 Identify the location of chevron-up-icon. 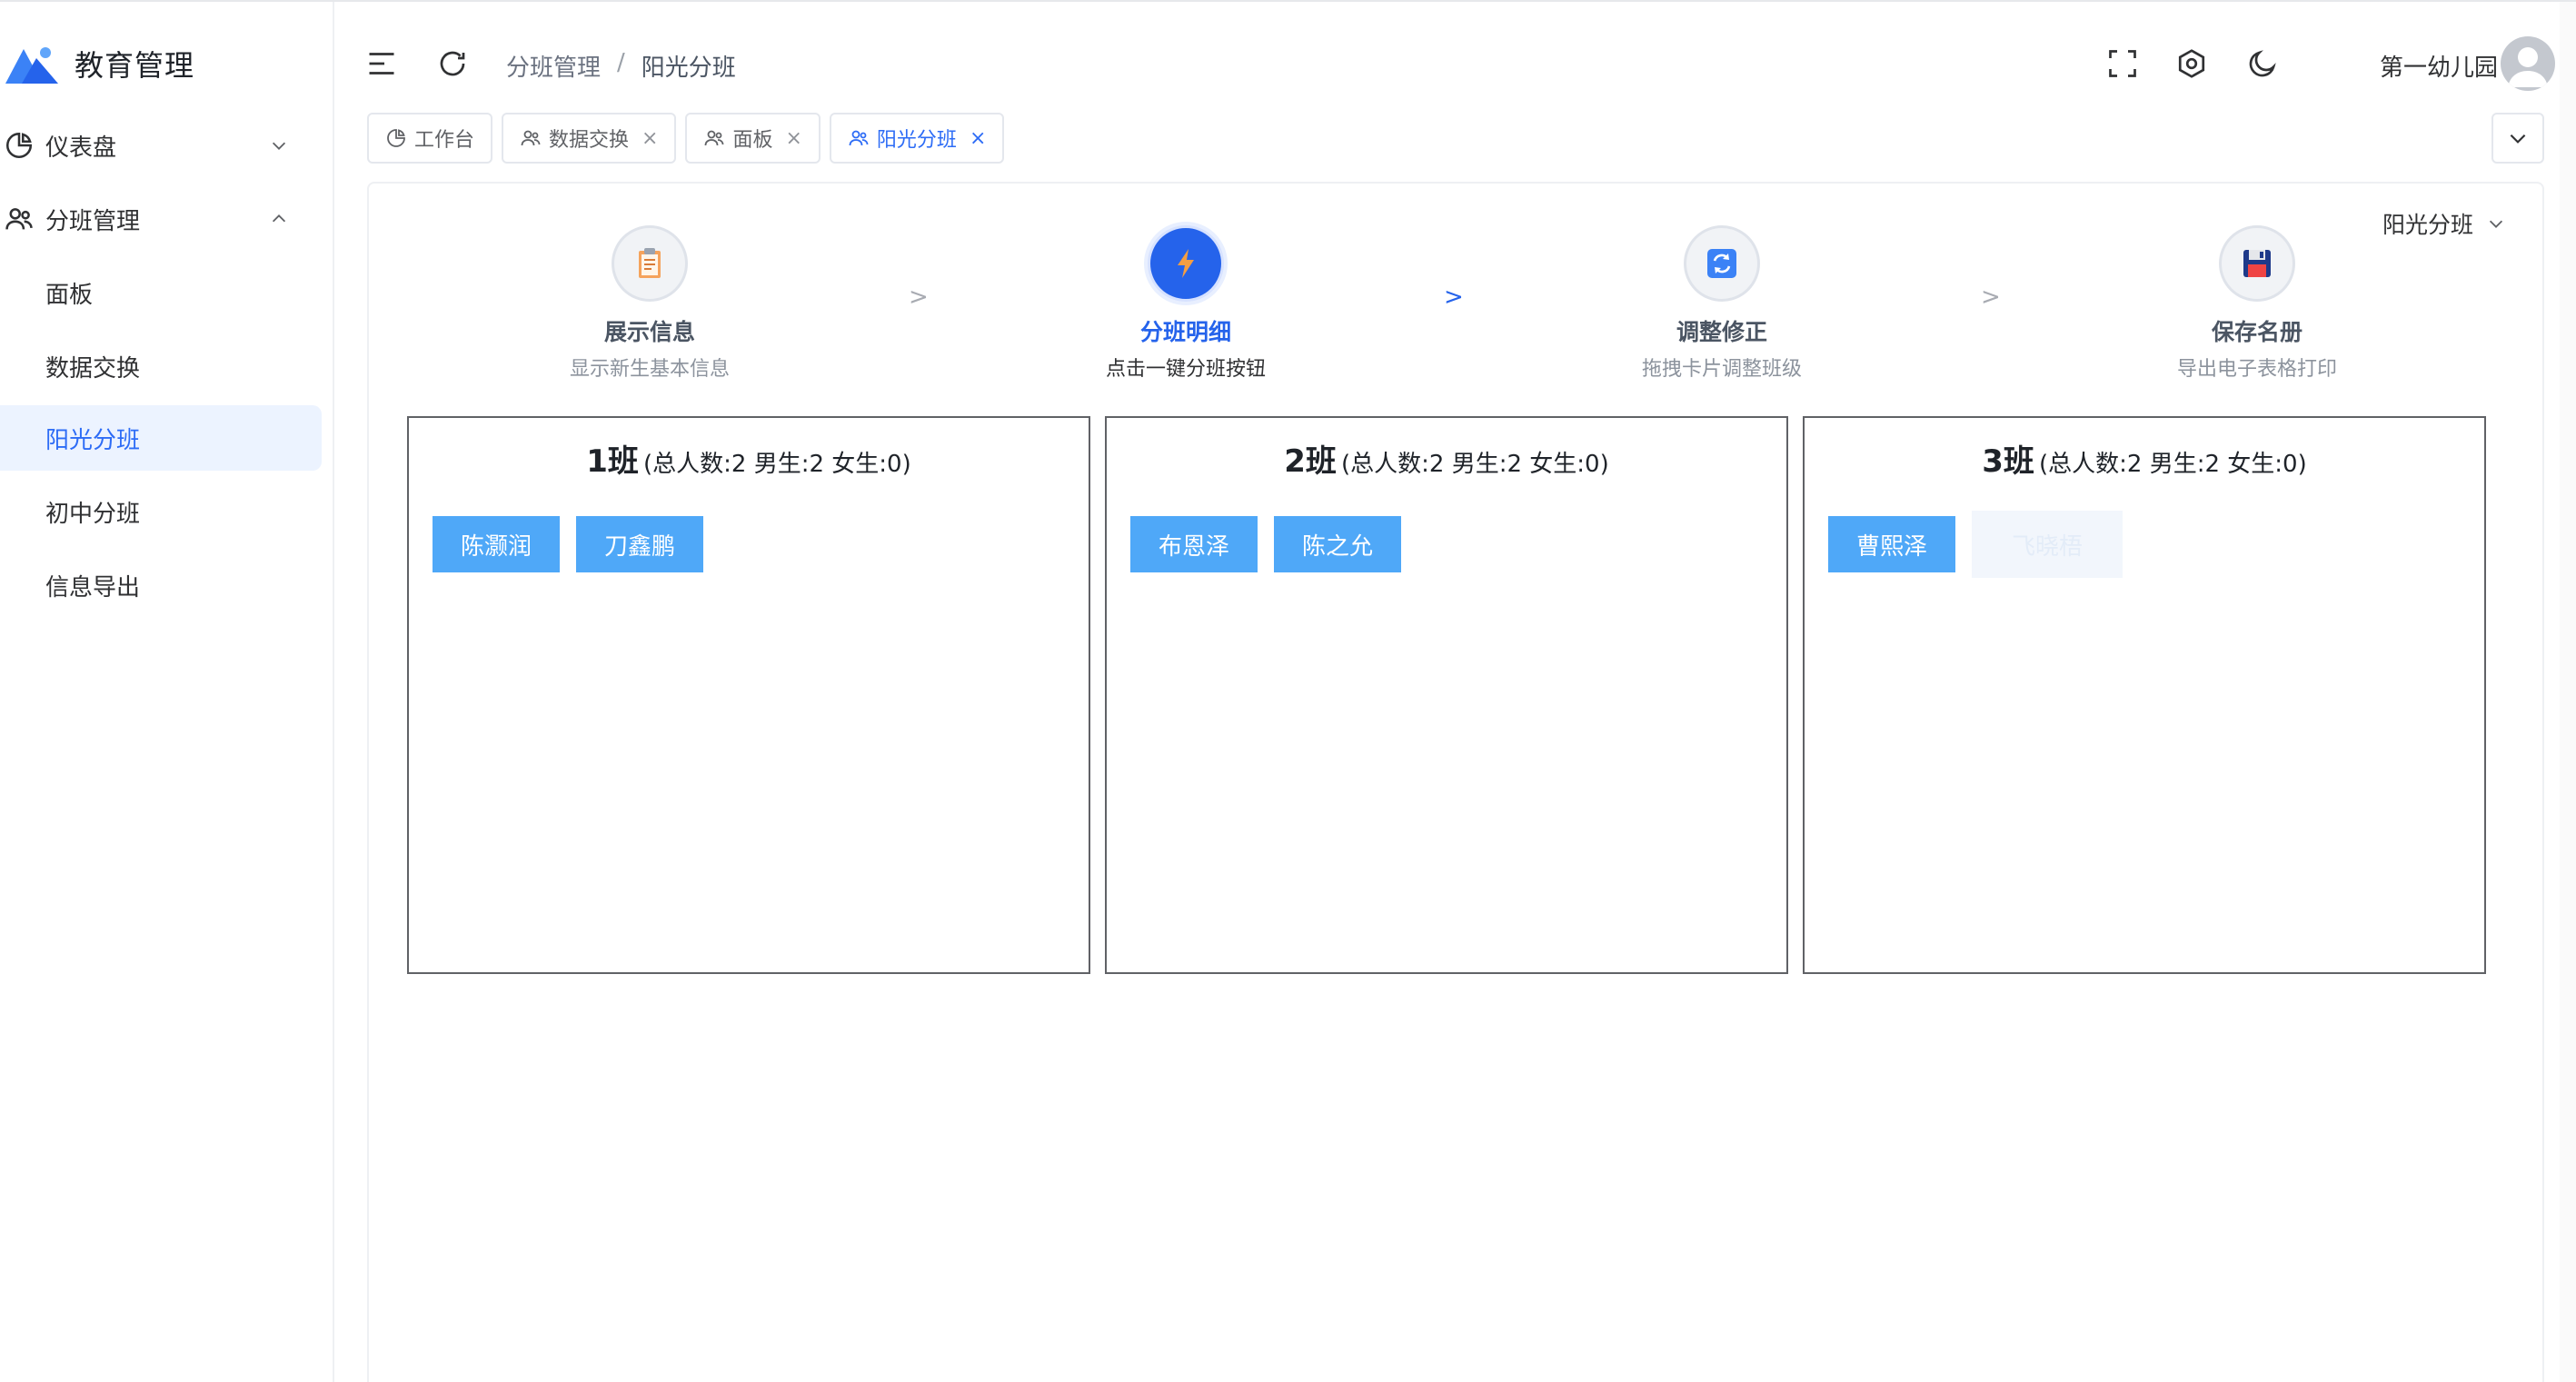
(279, 218).